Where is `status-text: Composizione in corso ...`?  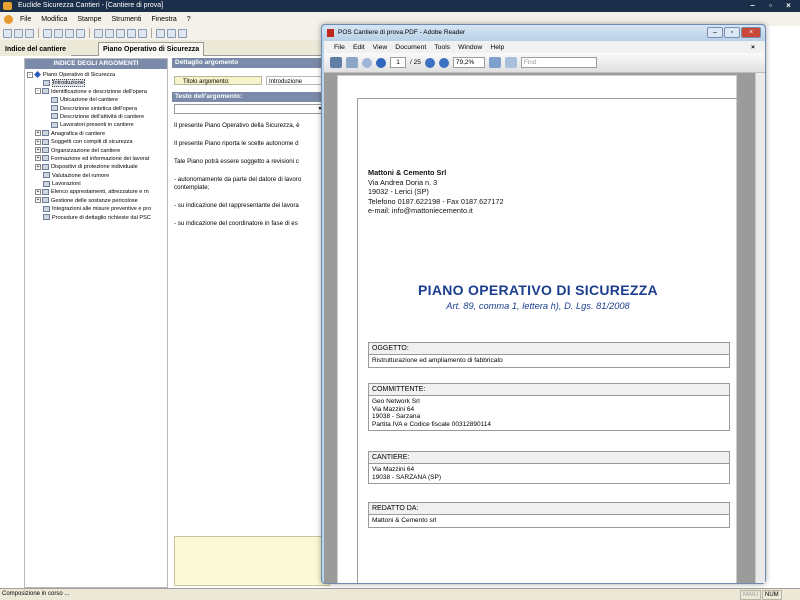
status-text: Composizione in corso ... is located at coordinates (36, 594).